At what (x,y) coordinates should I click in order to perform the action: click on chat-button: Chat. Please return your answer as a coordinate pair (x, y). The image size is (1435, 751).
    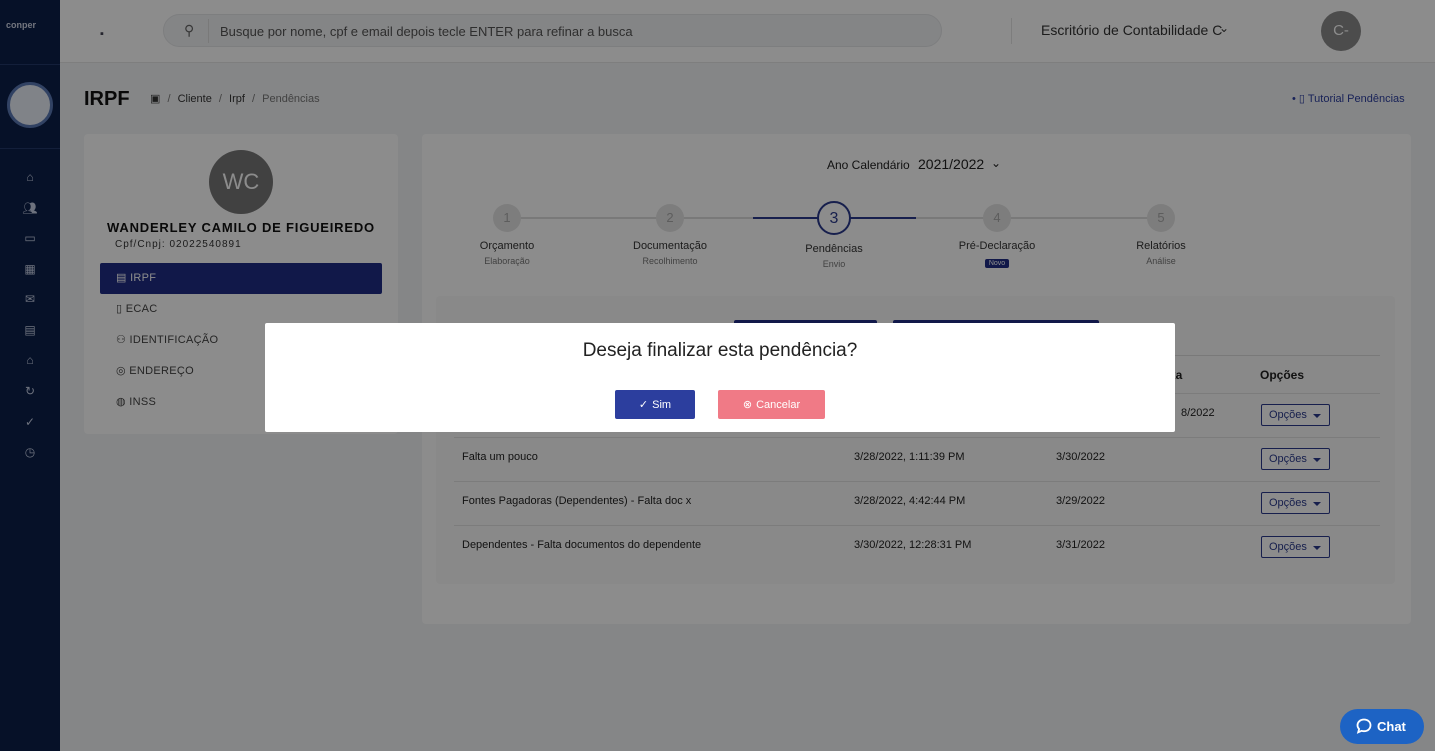
    Looking at the image, I should click on (1382, 726).